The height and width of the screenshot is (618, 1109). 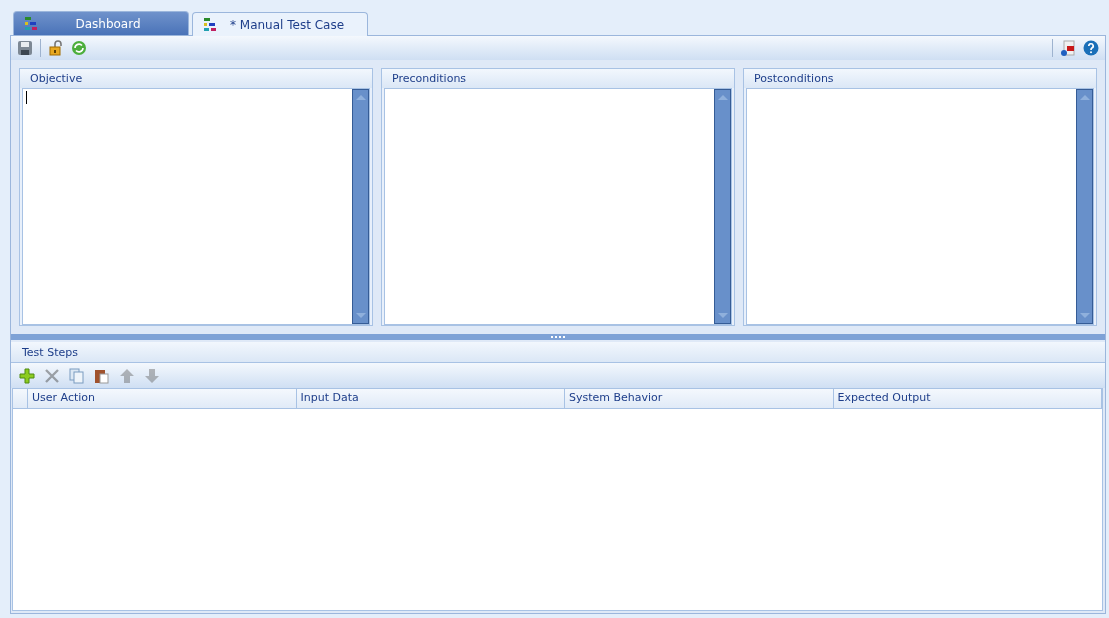 What do you see at coordinates (77, 375) in the screenshot?
I see `copy-icon` at bounding box center [77, 375].